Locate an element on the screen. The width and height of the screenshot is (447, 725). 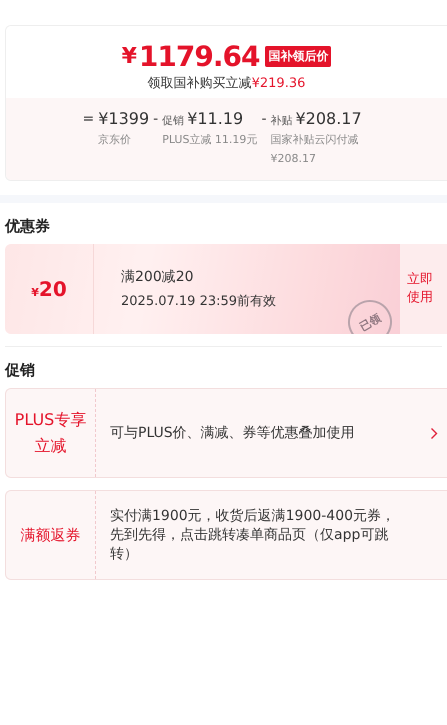
coupon-condition: 满200减20 is located at coordinates (158, 277).